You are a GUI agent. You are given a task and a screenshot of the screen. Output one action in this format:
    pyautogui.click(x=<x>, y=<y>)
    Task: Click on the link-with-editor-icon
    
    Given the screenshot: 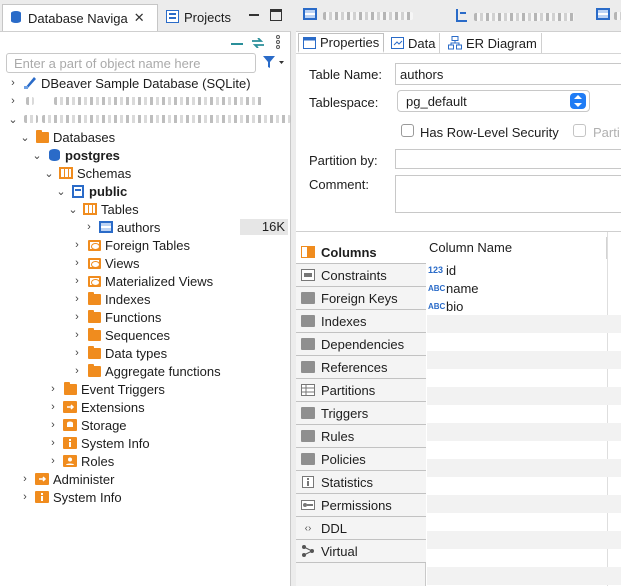 What is the action you would take?
    pyautogui.click(x=258, y=43)
    